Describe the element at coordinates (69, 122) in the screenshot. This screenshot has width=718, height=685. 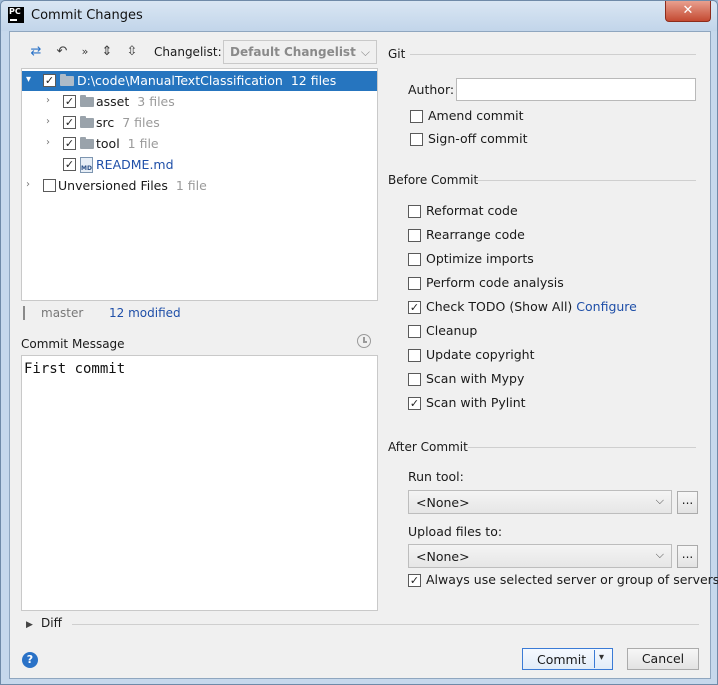
I see `checkbox-src: ✓` at that location.